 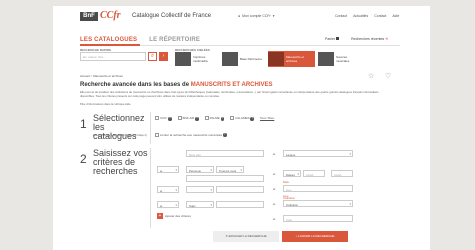 I want to click on catalogue-manuscrits: Manuscrits et archives, so click(x=291, y=59).